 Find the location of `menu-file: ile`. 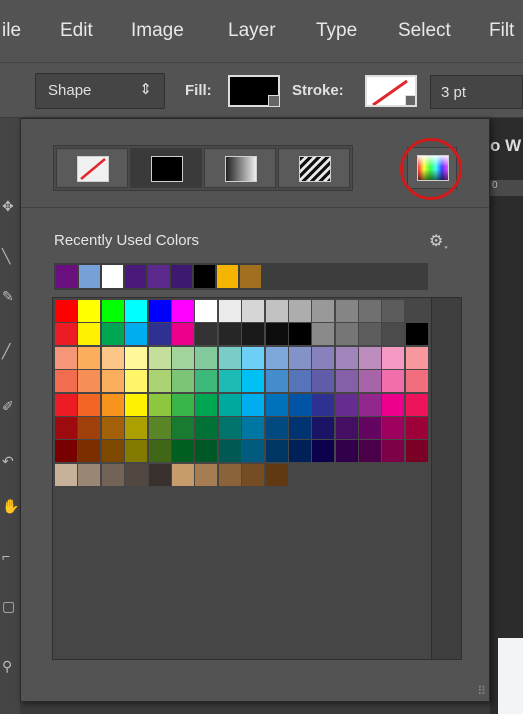

menu-file: ile is located at coordinates (11, 31).